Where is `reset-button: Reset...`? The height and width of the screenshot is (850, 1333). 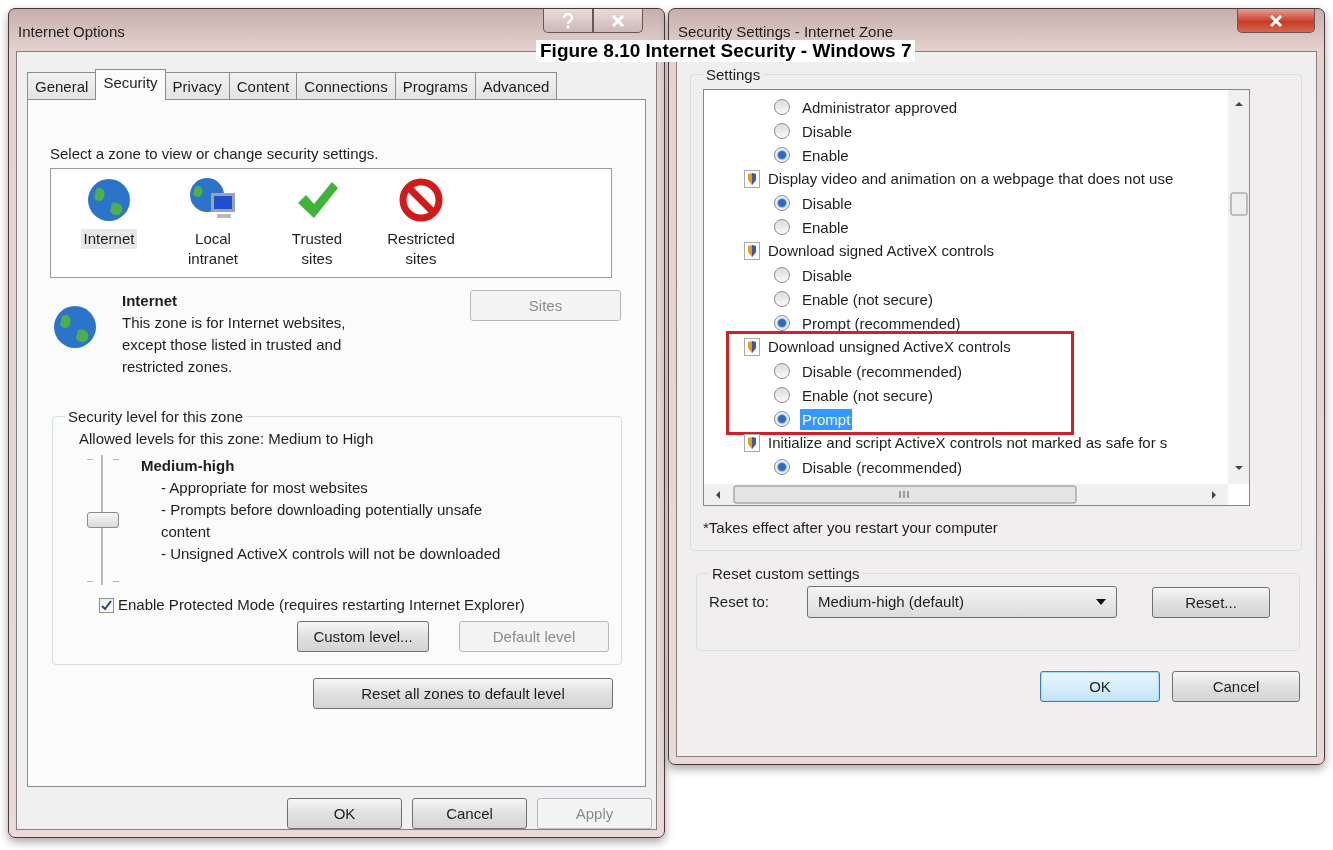
reset-button: Reset... is located at coordinates (1211, 602).